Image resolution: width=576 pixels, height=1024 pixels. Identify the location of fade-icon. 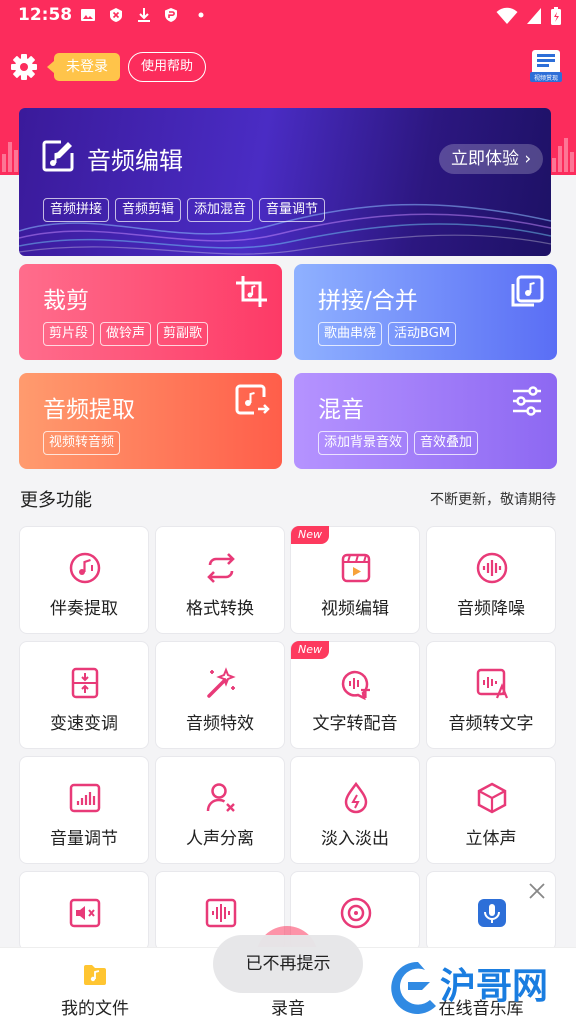
(356, 797).